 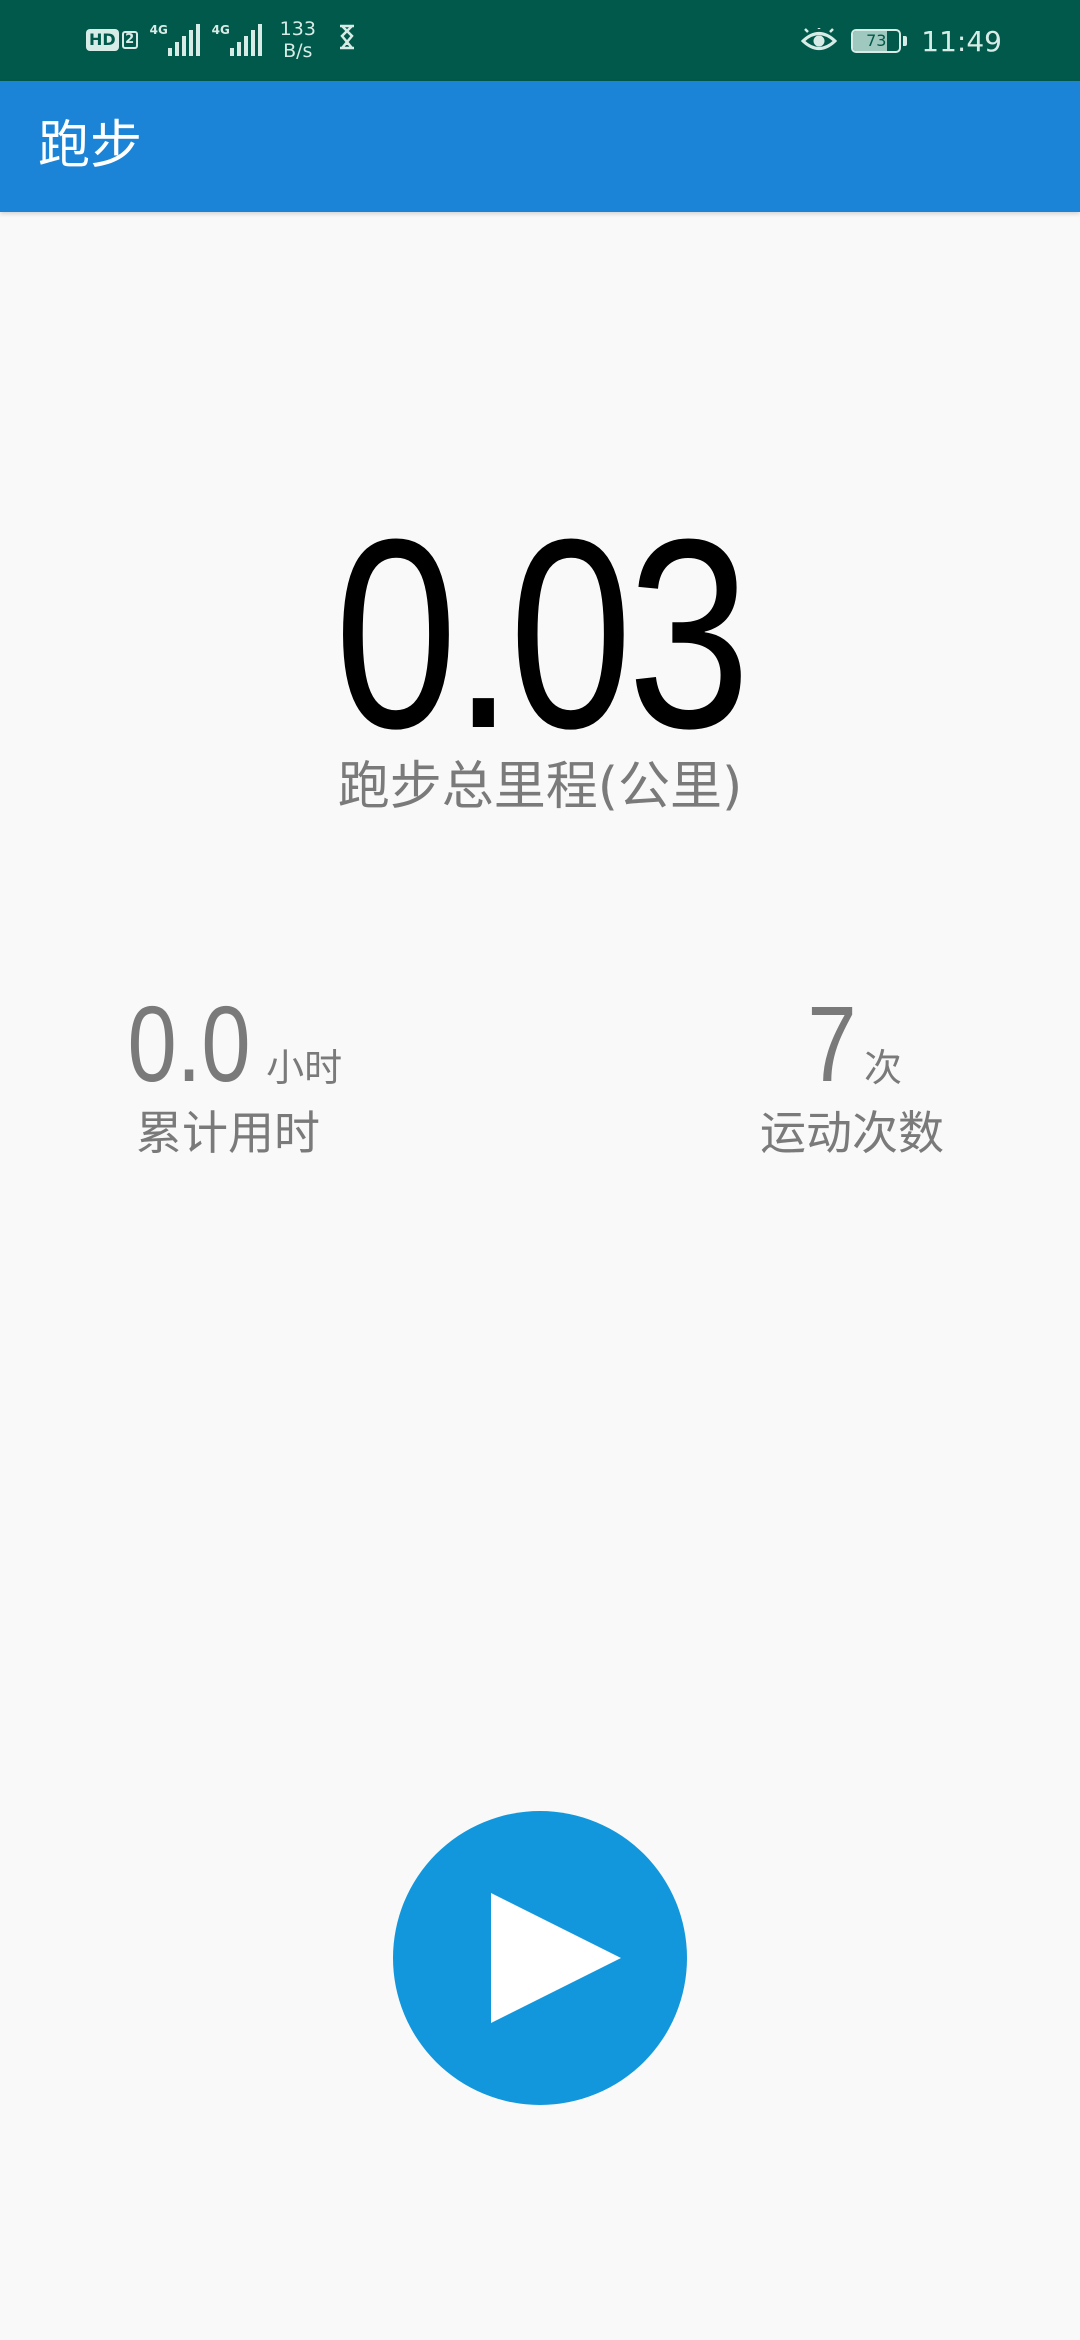 I want to click on network-speed-value: 133, so click(x=297, y=29).